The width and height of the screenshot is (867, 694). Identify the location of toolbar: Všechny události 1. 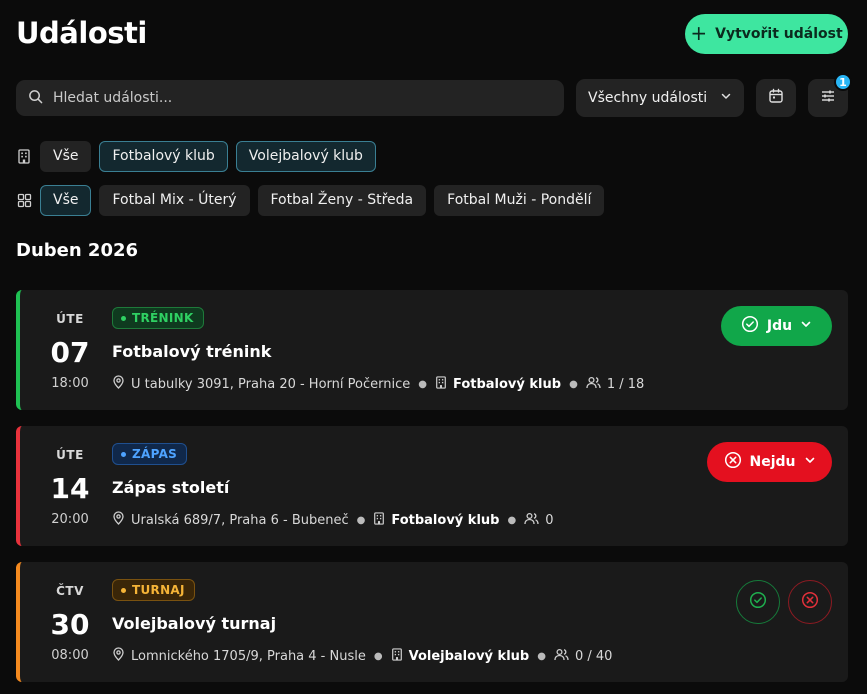
(434, 95).